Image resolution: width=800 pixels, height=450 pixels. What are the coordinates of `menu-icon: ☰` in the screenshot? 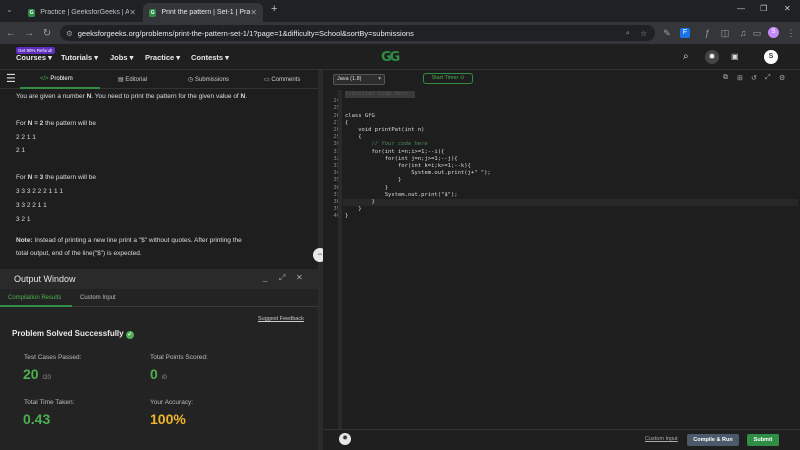 It's located at (11, 78).